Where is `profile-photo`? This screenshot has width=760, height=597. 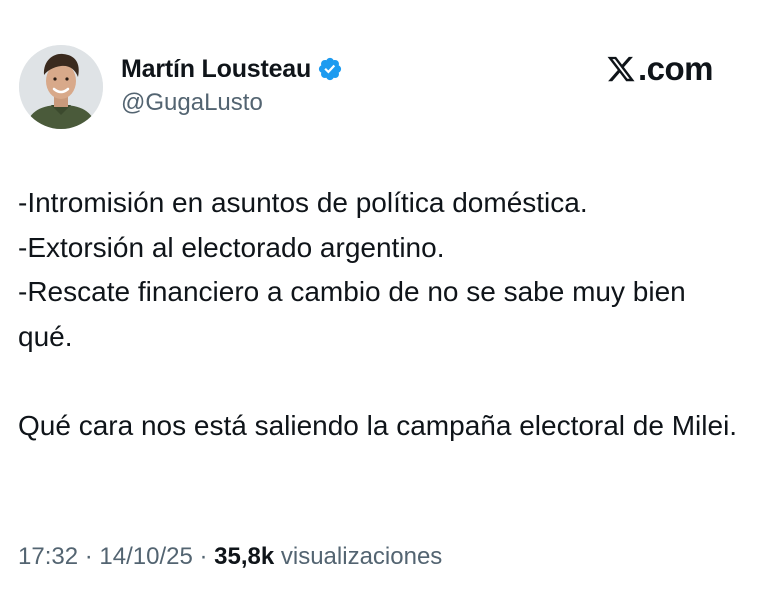
profile-photo is located at coordinates (61, 87).